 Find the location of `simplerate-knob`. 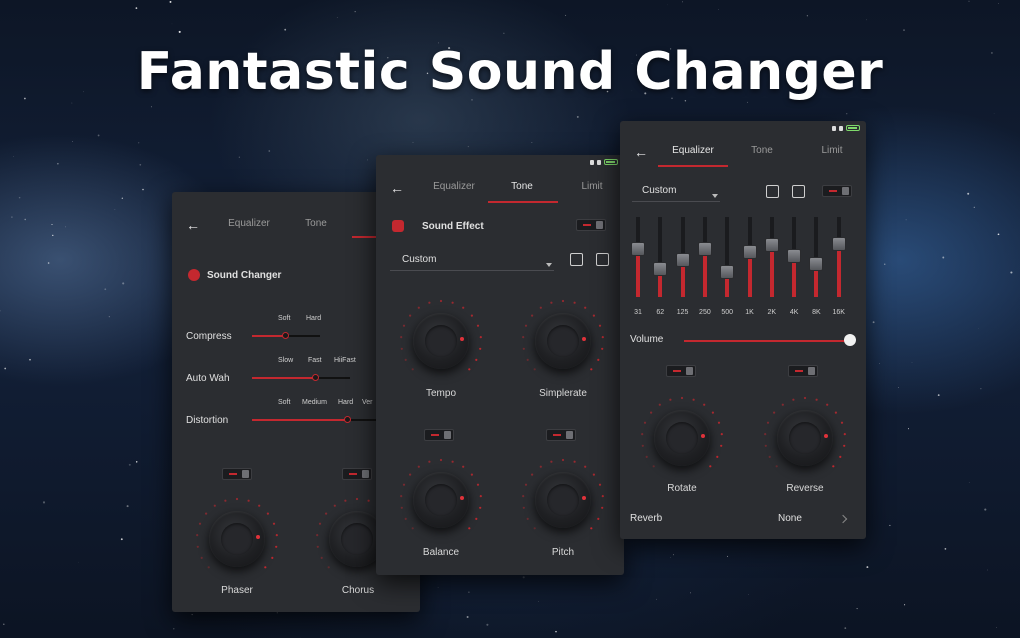

simplerate-knob is located at coordinates (563, 341).